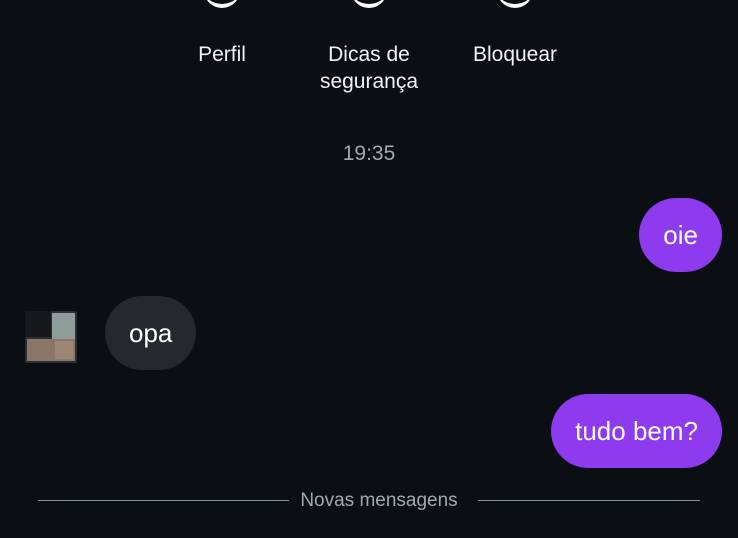 The width and height of the screenshot is (738, 538). What do you see at coordinates (151, 333) in the screenshot?
I see `incoming-message-bubble: opa` at bounding box center [151, 333].